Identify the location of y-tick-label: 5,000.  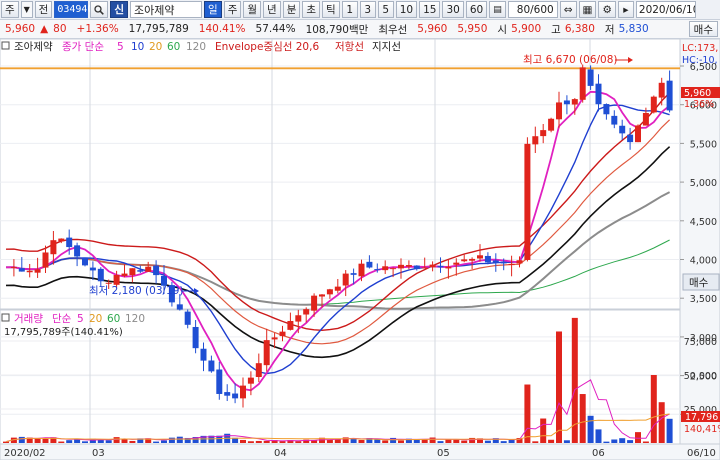
(703, 183).